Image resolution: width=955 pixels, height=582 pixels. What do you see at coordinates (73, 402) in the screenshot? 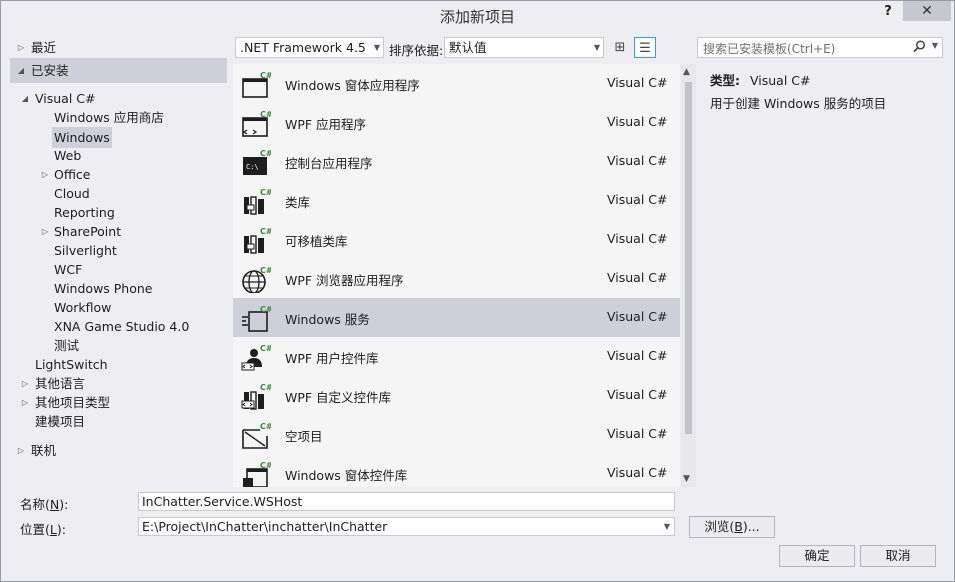
I see `tree-item-label: 其他项目类型` at bounding box center [73, 402].